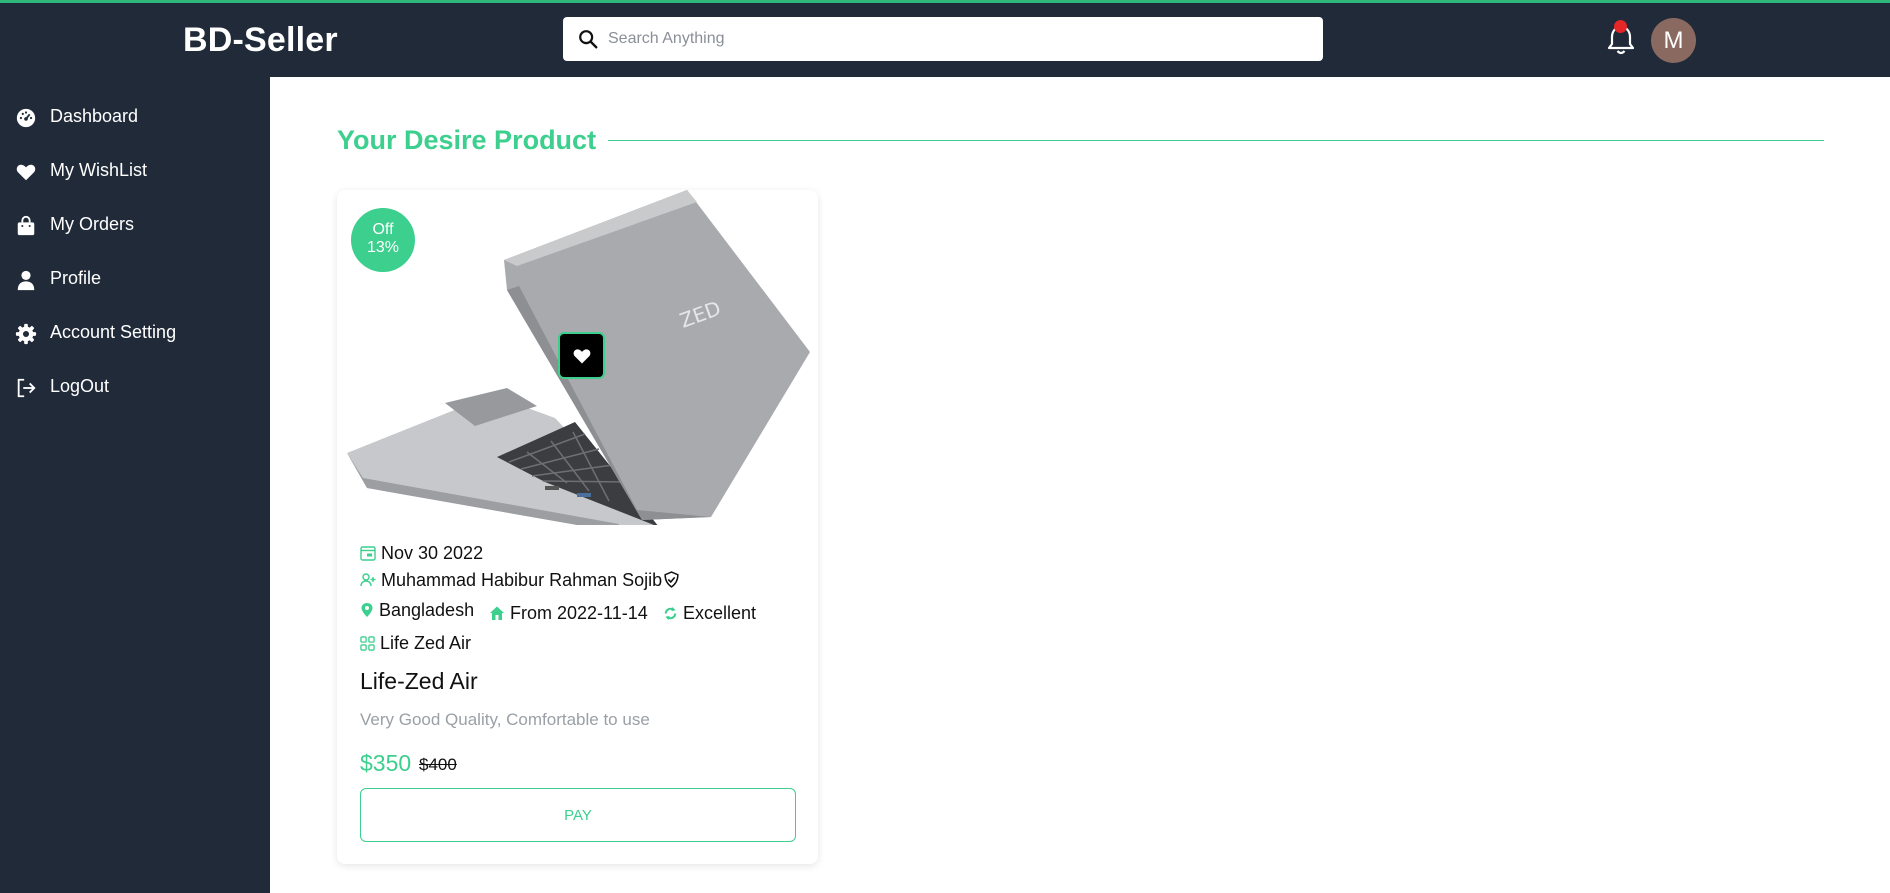 Image resolution: width=1890 pixels, height=893 pixels. I want to click on condition: Excellent, so click(709, 613).